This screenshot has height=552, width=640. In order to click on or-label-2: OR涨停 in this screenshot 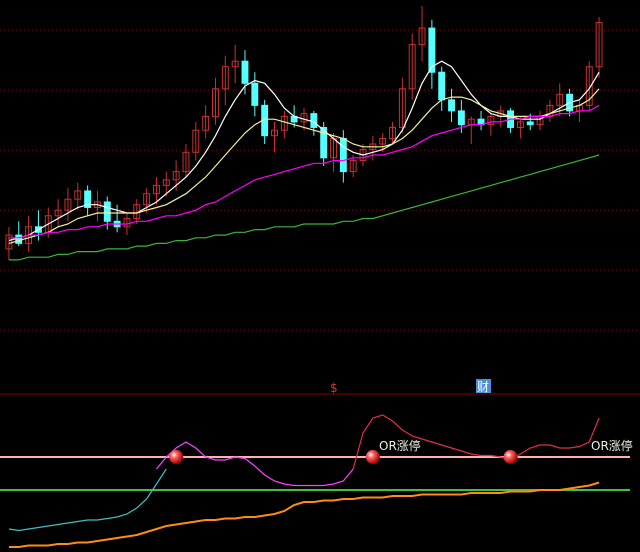, I will do `click(612, 445)`.